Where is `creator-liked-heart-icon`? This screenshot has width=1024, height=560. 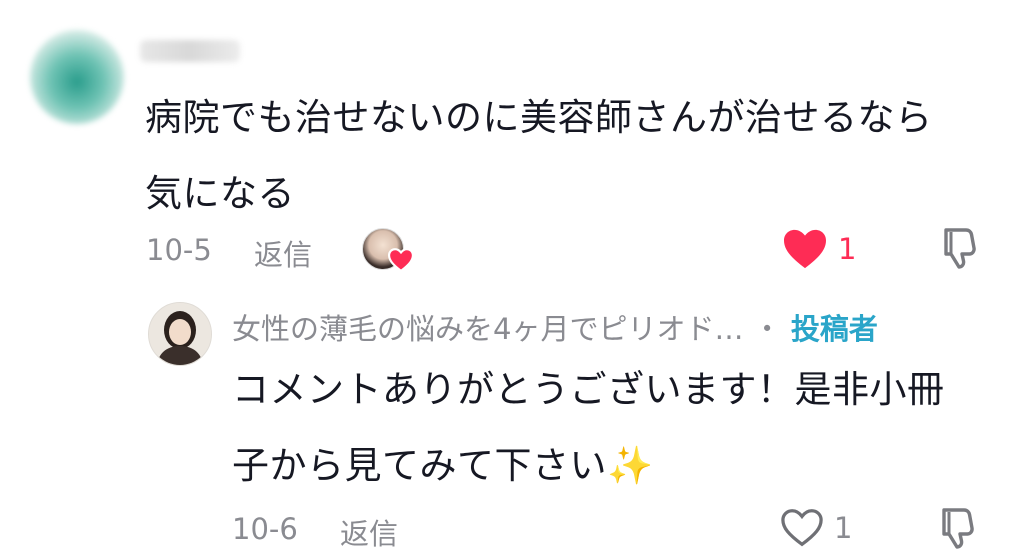
creator-liked-heart-icon is located at coordinates (401, 260).